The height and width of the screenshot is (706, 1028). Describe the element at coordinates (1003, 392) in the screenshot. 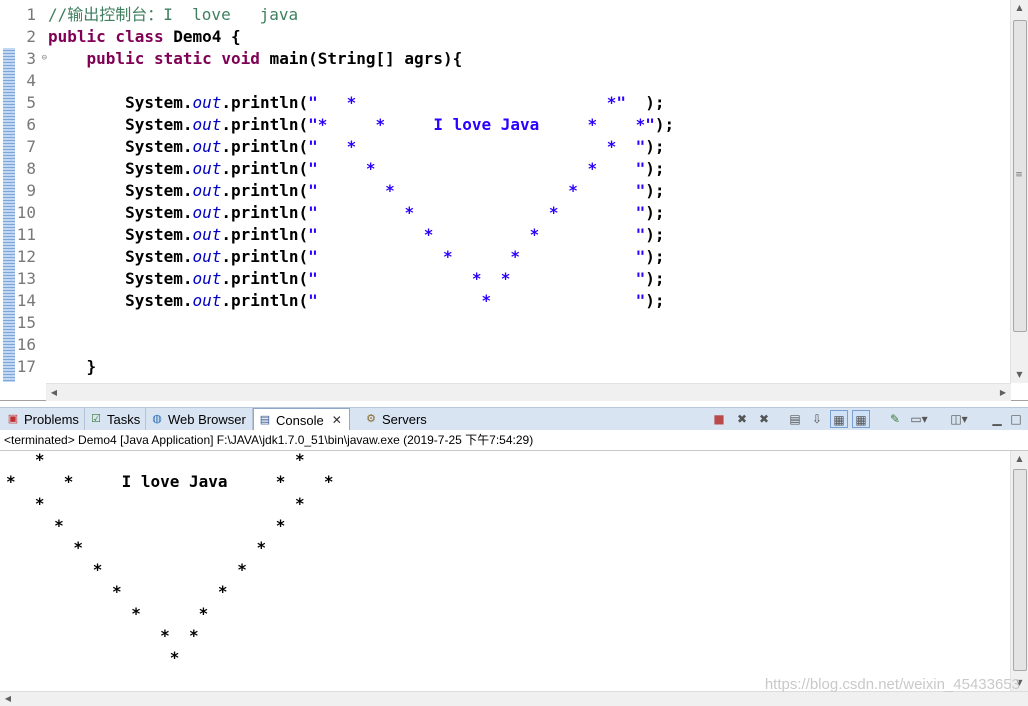

I see `scroll-right-arrow-icon: ▶` at that location.